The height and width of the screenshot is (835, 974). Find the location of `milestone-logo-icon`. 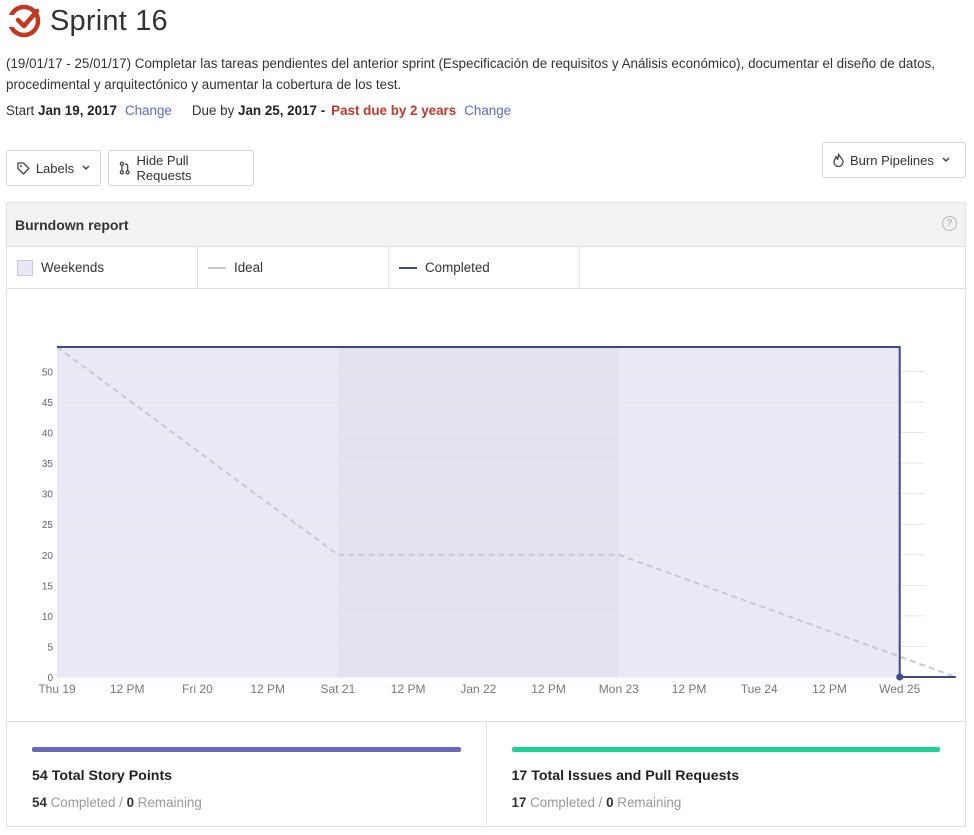

milestone-logo-icon is located at coordinates (23, 21).